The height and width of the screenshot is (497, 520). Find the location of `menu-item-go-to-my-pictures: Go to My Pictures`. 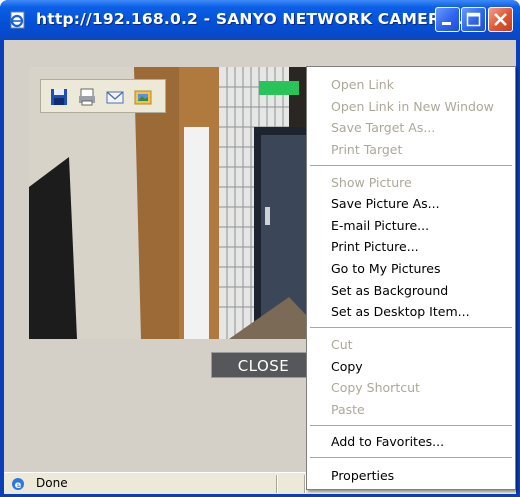

menu-item-go-to-my-pictures: Go to My Pictures is located at coordinates (386, 268).